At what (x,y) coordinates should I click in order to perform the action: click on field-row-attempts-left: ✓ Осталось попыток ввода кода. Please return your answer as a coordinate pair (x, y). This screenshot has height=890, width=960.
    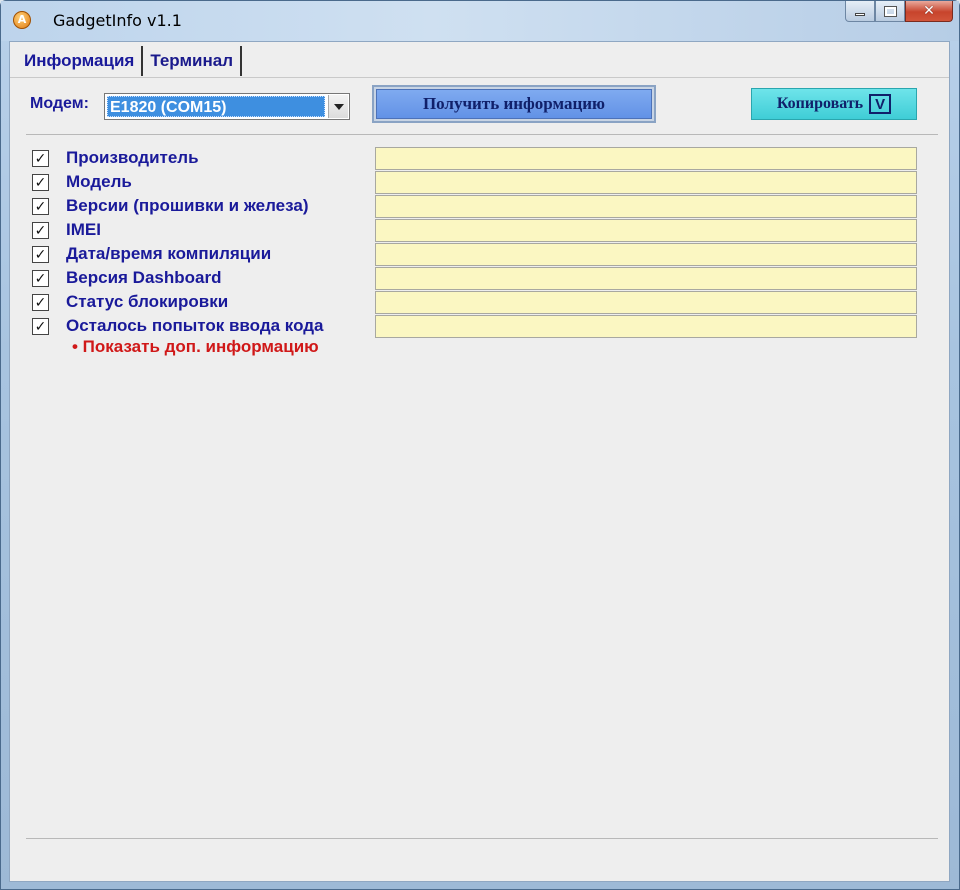
    Looking at the image, I should click on (477, 327).